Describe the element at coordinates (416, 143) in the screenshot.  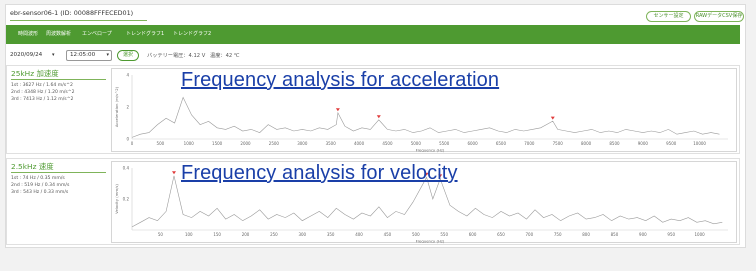
I see `acceleration-x-tick-label: 5000` at that location.